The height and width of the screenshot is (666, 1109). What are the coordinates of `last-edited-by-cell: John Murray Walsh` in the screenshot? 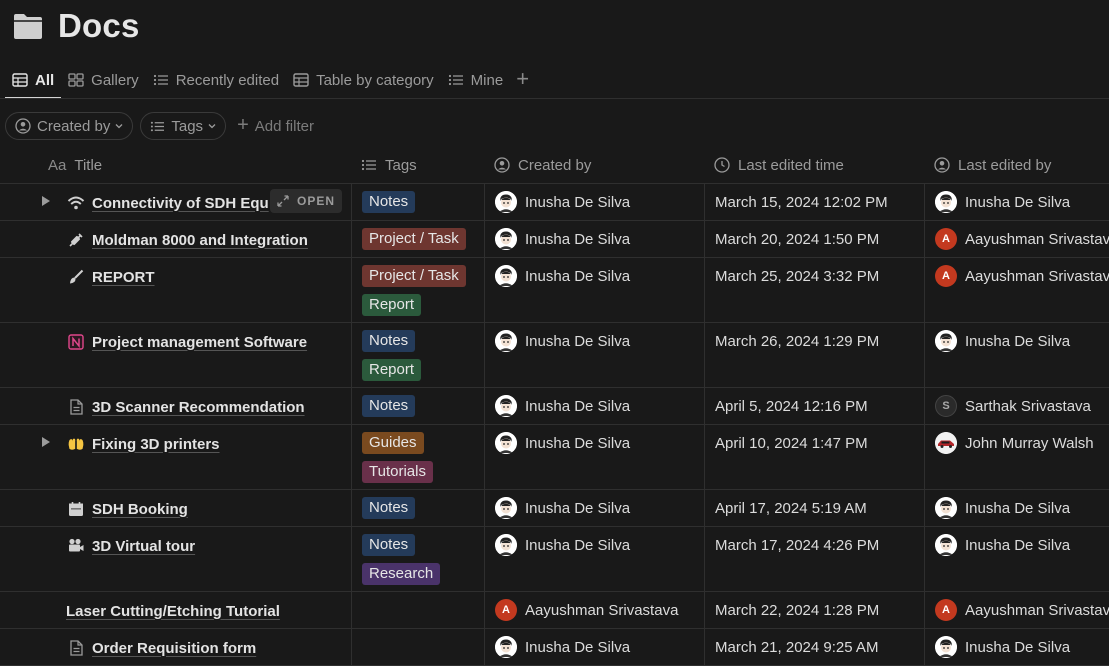 It's located at (1016, 457).